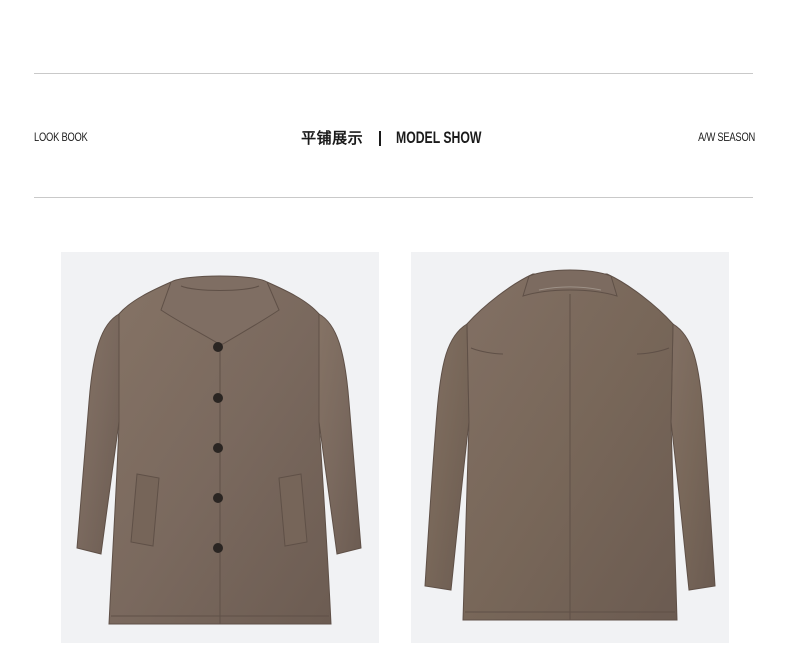 This screenshot has width=790, height=653. I want to click on title-separator, so click(380, 138).